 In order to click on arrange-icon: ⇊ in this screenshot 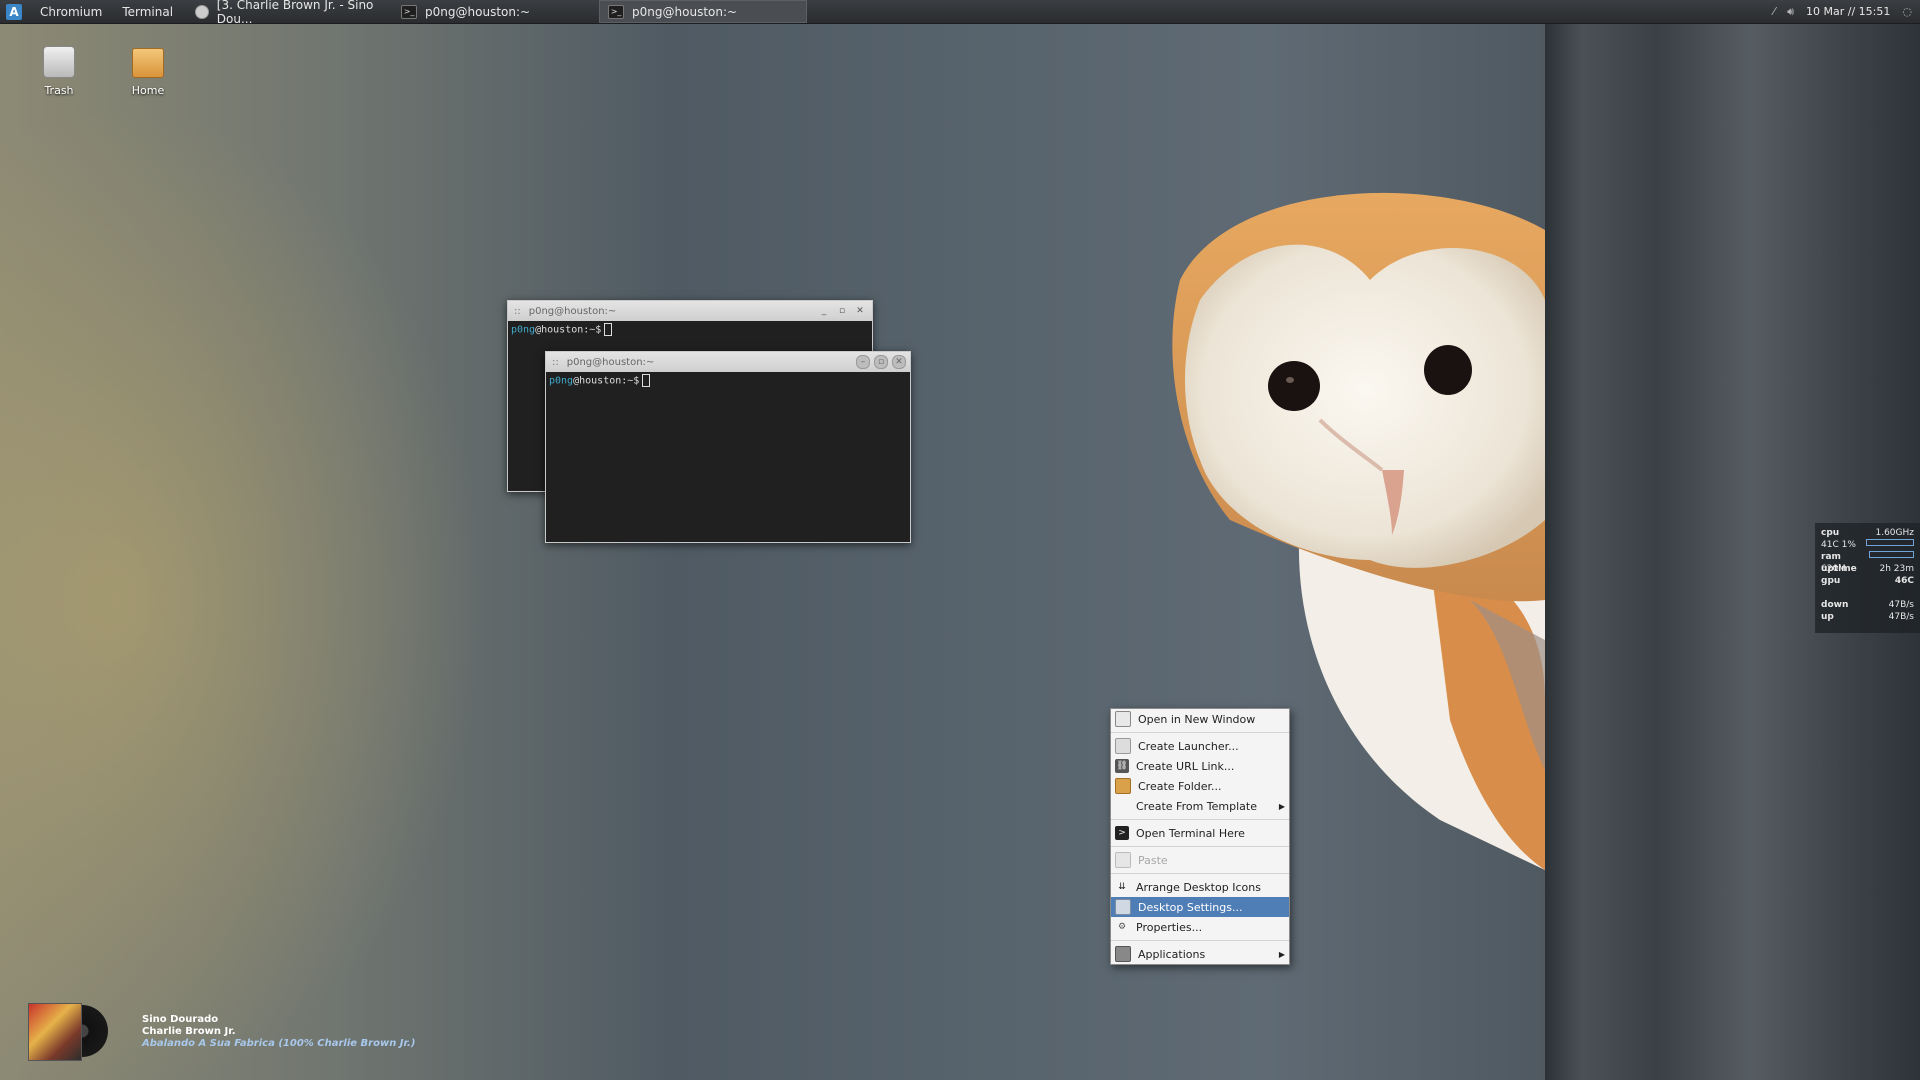, I will do `click(1122, 887)`.